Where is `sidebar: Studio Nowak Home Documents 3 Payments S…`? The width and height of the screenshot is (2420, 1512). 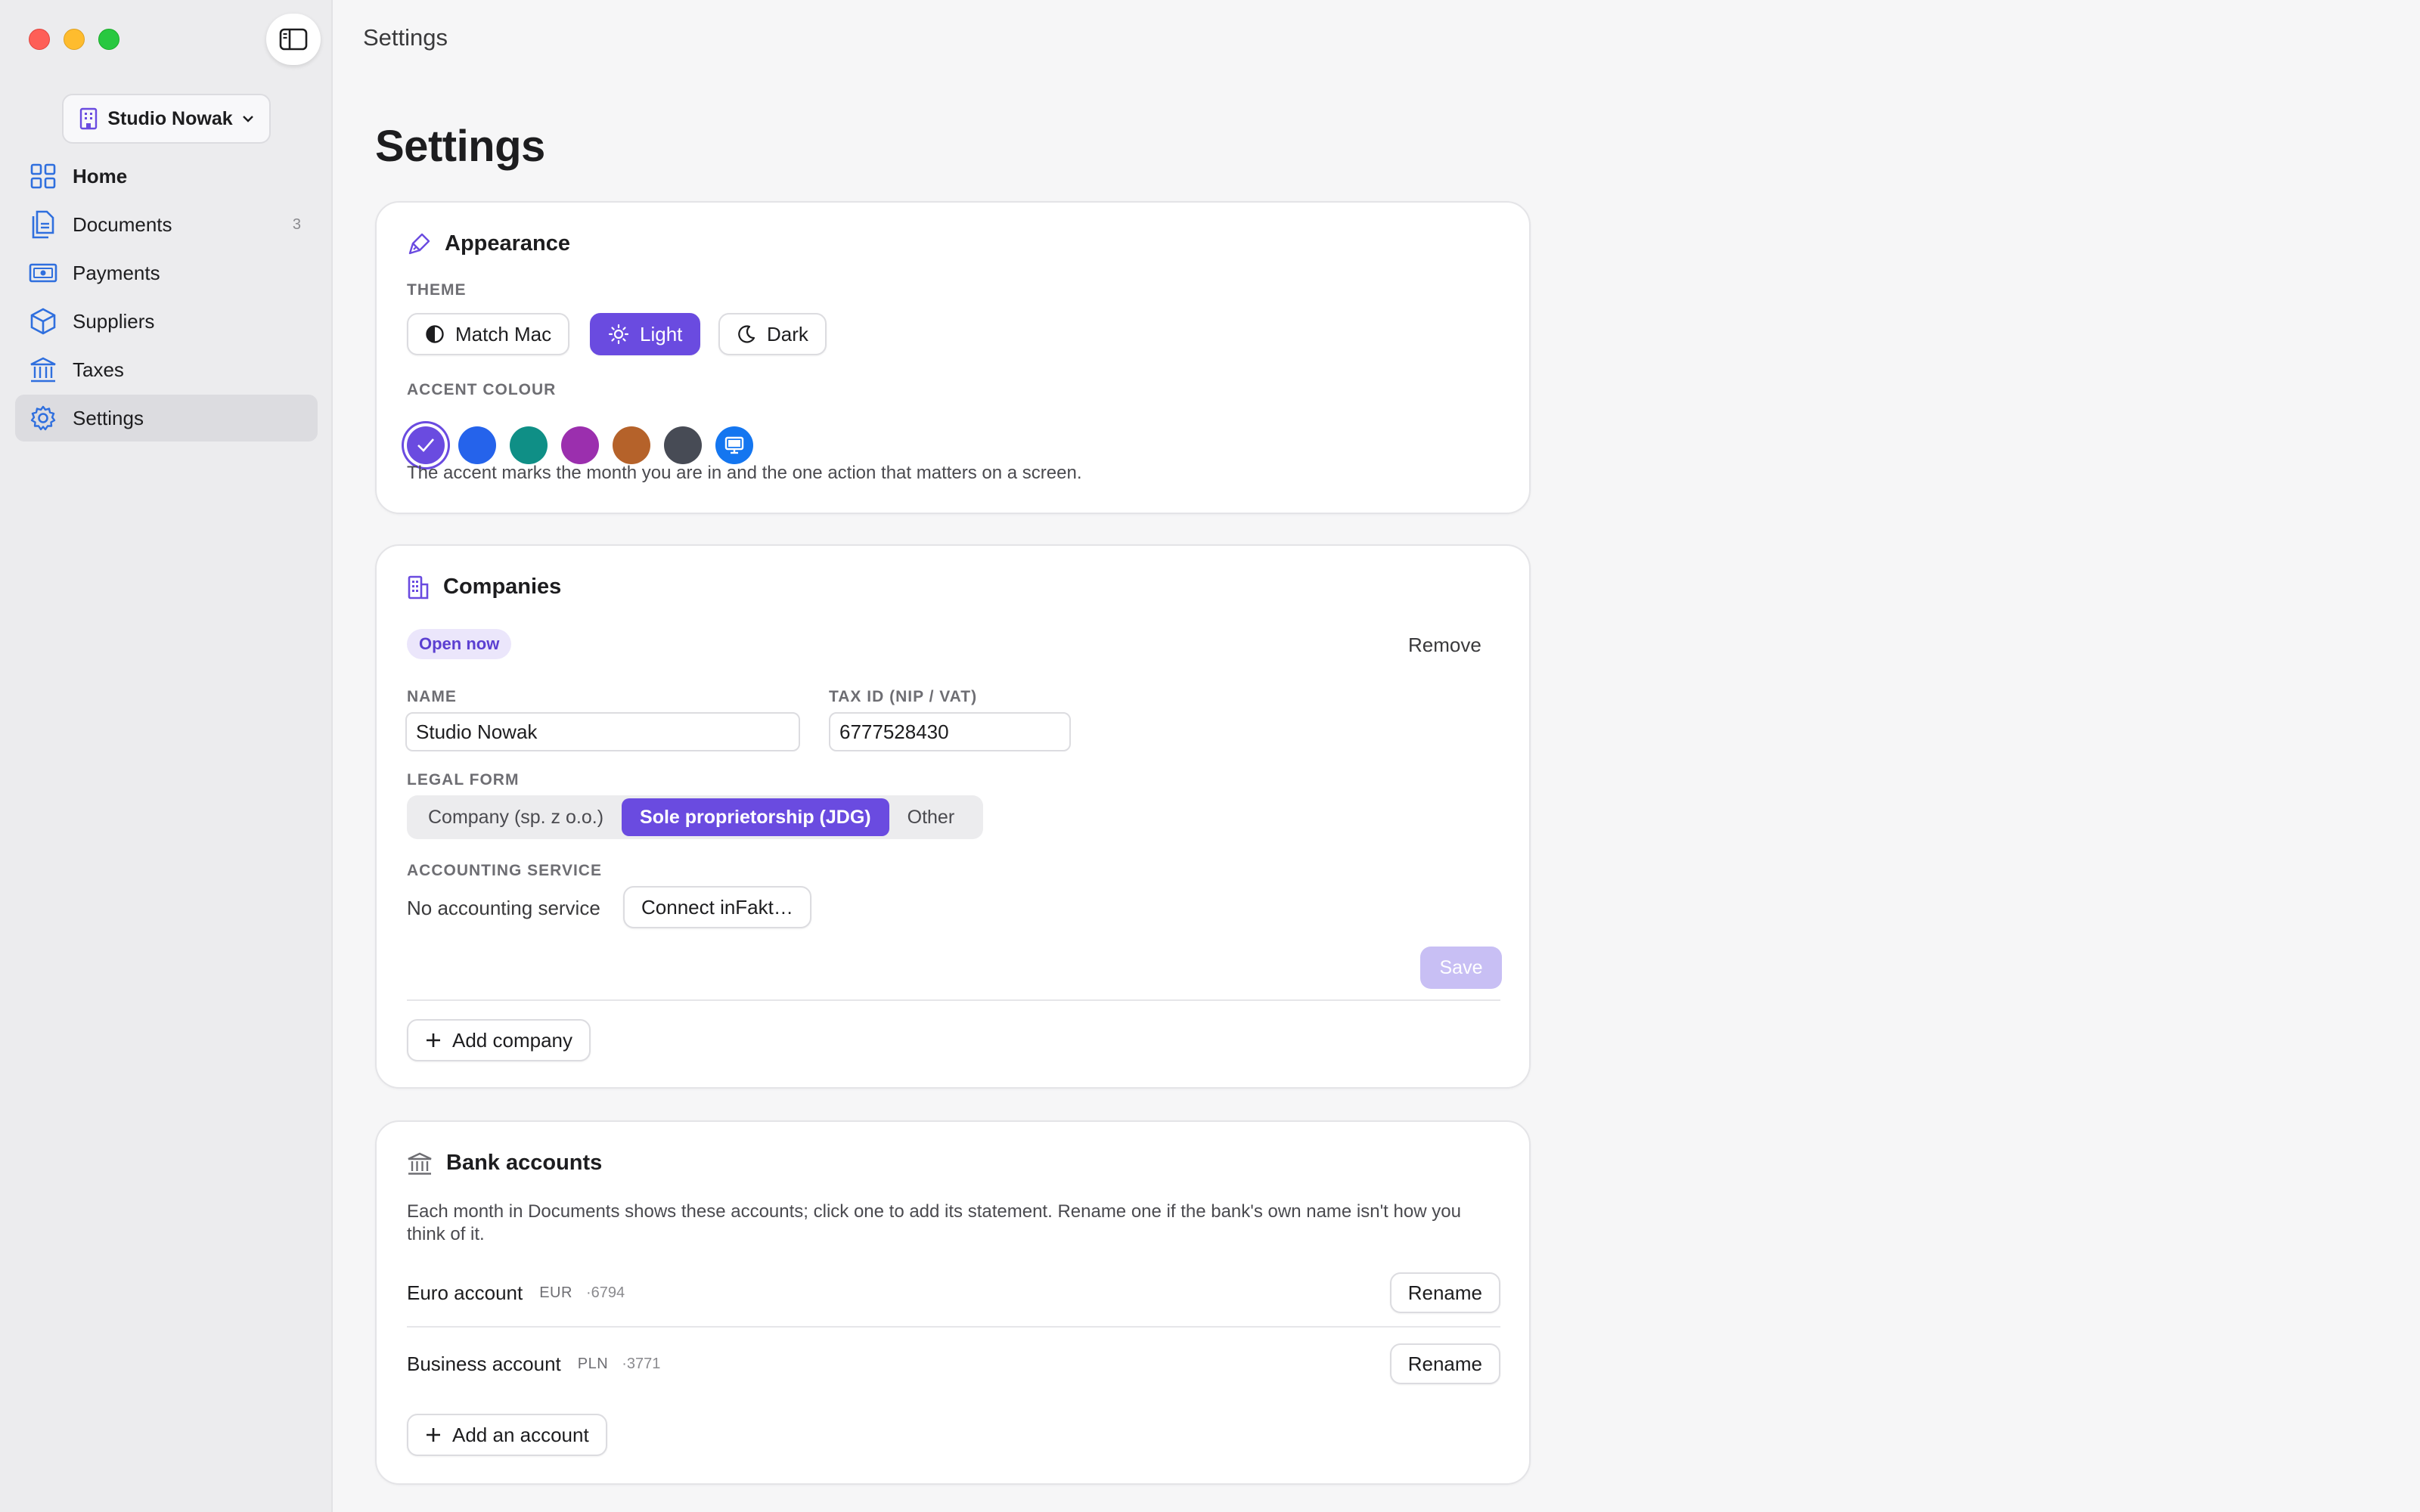 sidebar: Studio Nowak Home Documents 3 Payments S… is located at coordinates (166, 756).